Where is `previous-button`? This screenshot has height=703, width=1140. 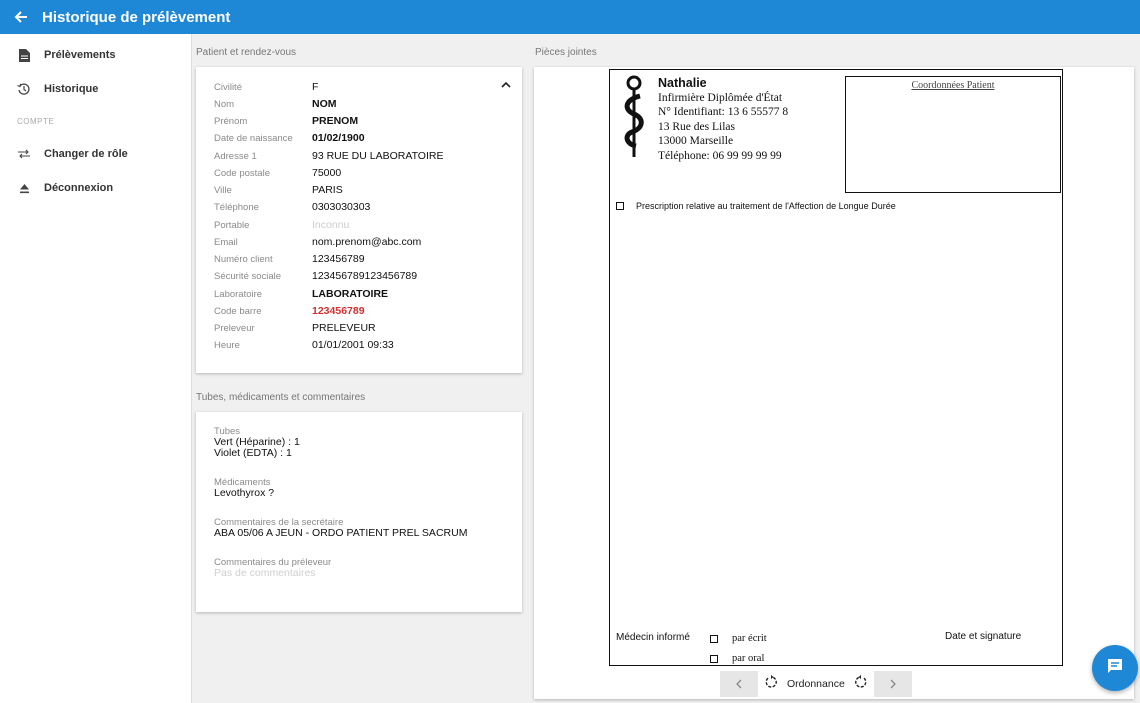
previous-button is located at coordinates (739, 684).